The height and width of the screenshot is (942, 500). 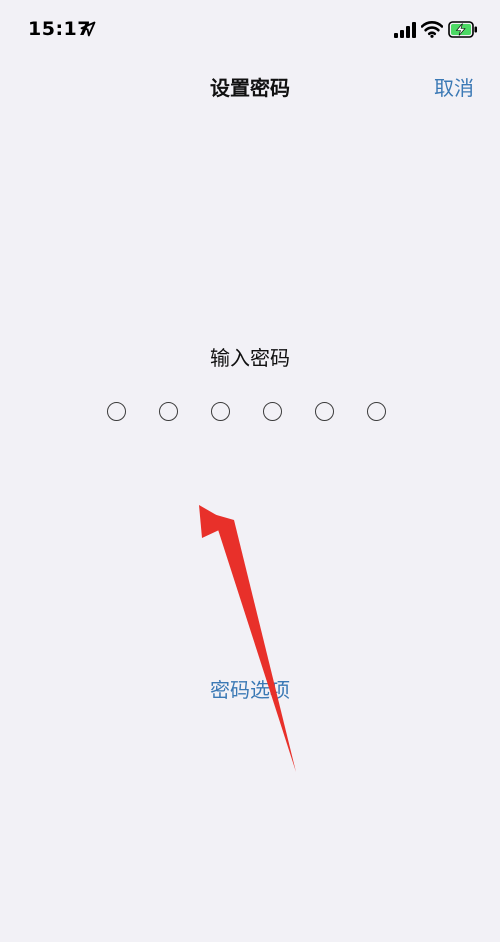 I want to click on location-arrow-icon, so click(x=88, y=29).